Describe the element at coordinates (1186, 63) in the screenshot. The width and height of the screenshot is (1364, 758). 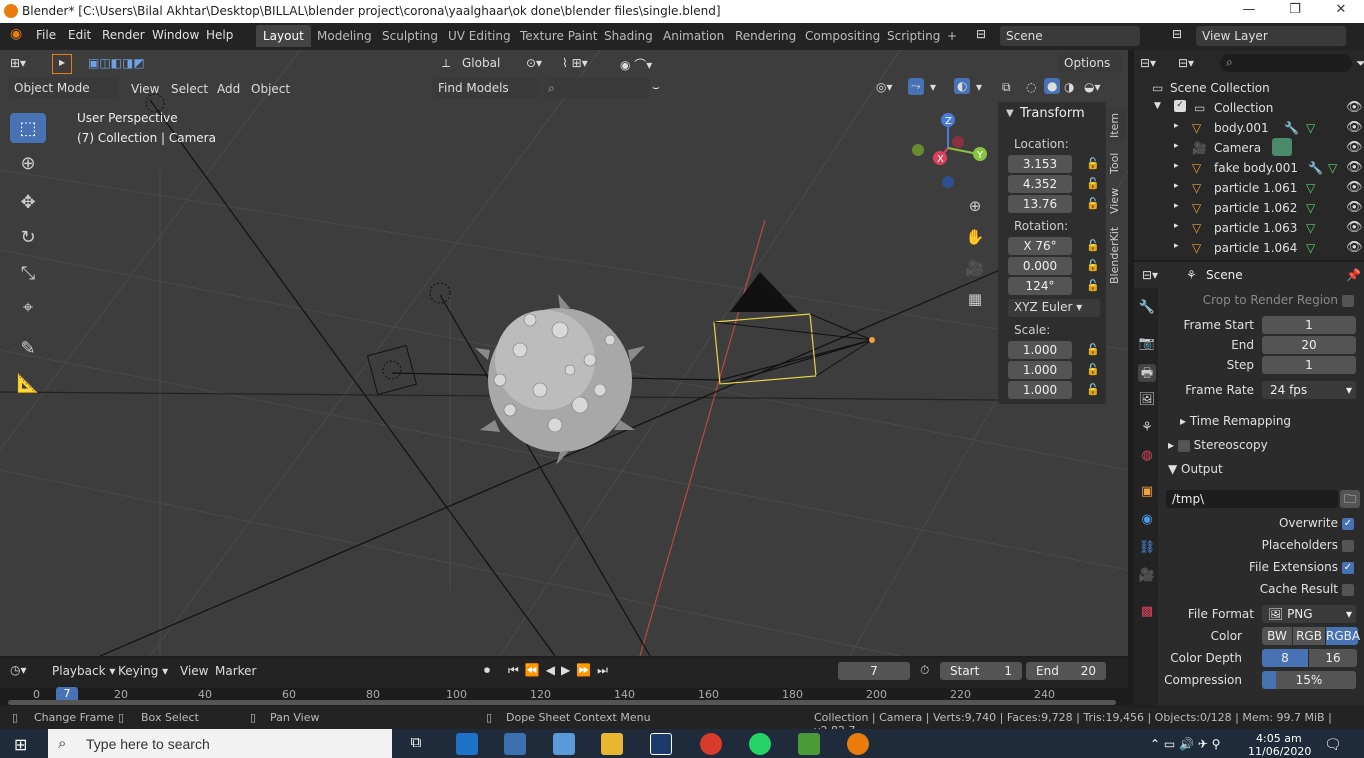
I see `display-mode-icon: ⊟▾` at that location.